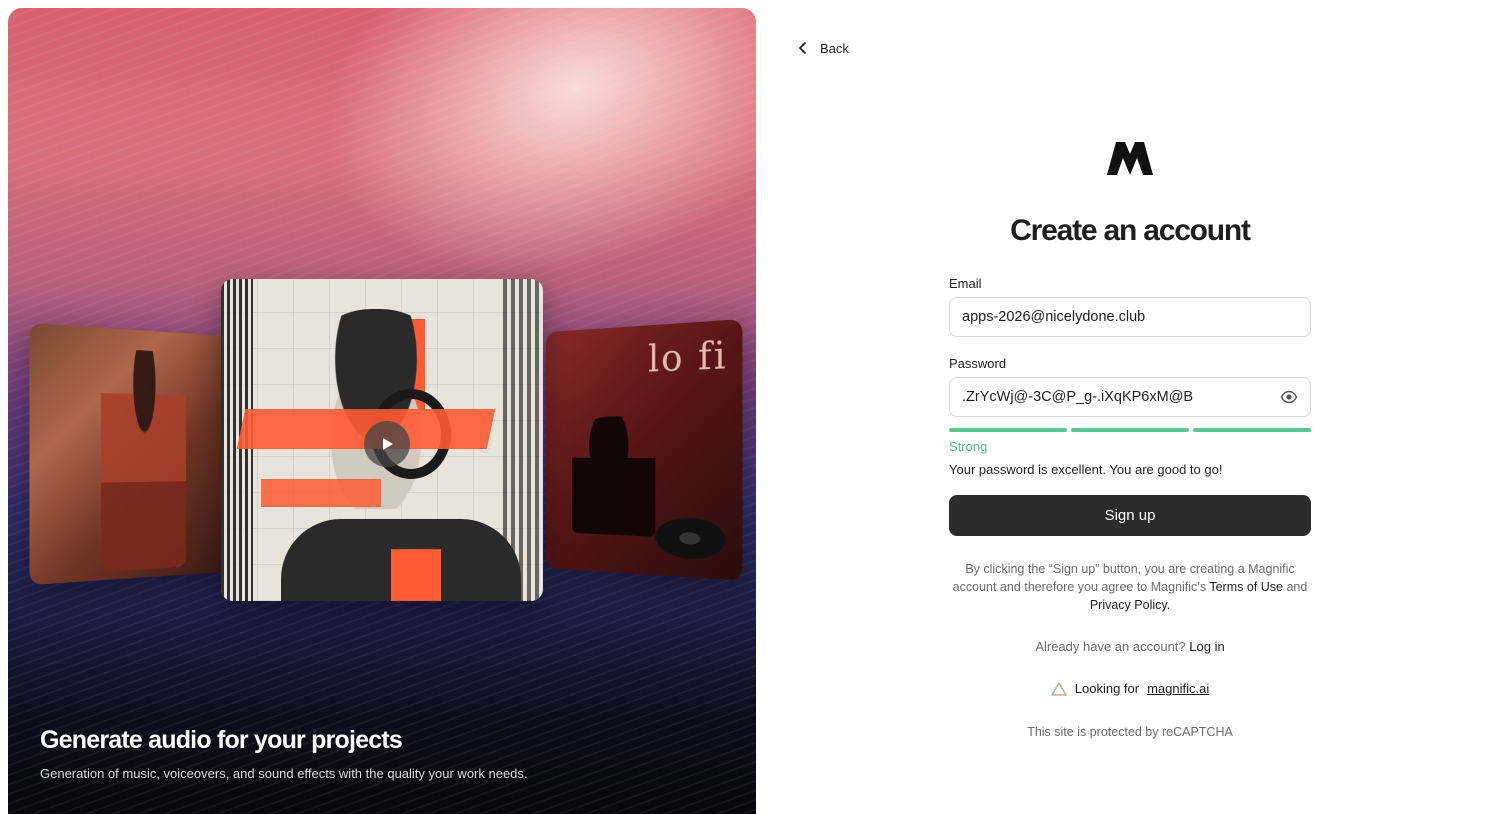 This screenshot has width=1512, height=814. I want to click on cover-red-streak-small, so click(321, 493).